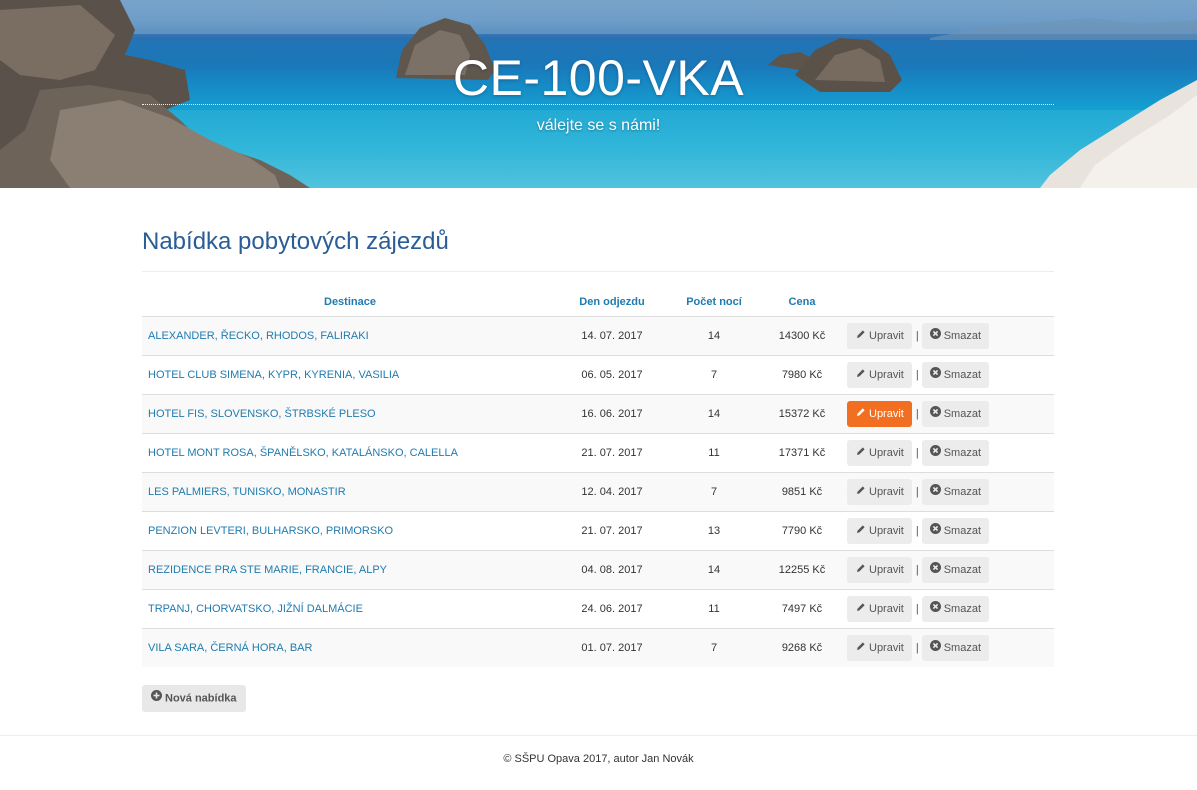 The image size is (1197, 790). Describe the element at coordinates (802, 570) in the screenshot. I see `price-value: 12255 Kč` at that location.